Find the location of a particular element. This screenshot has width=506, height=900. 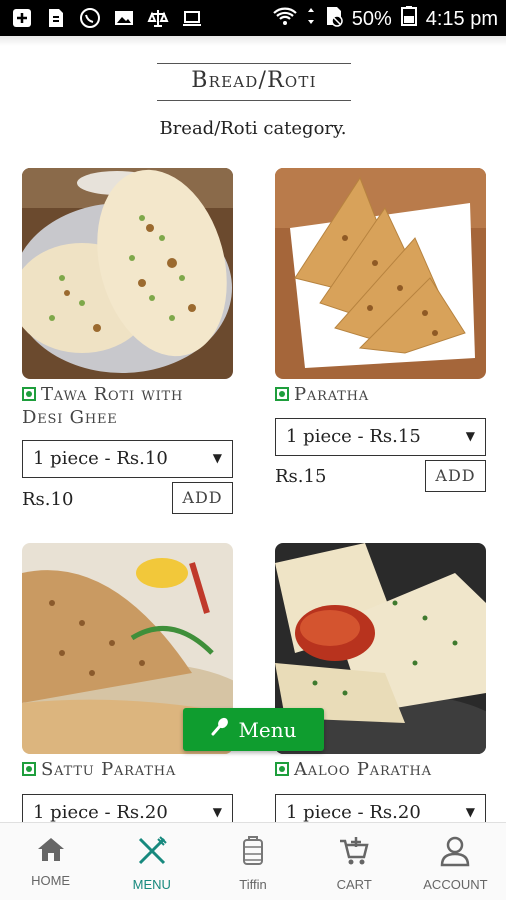

notification-icons is located at coordinates (107, 18).